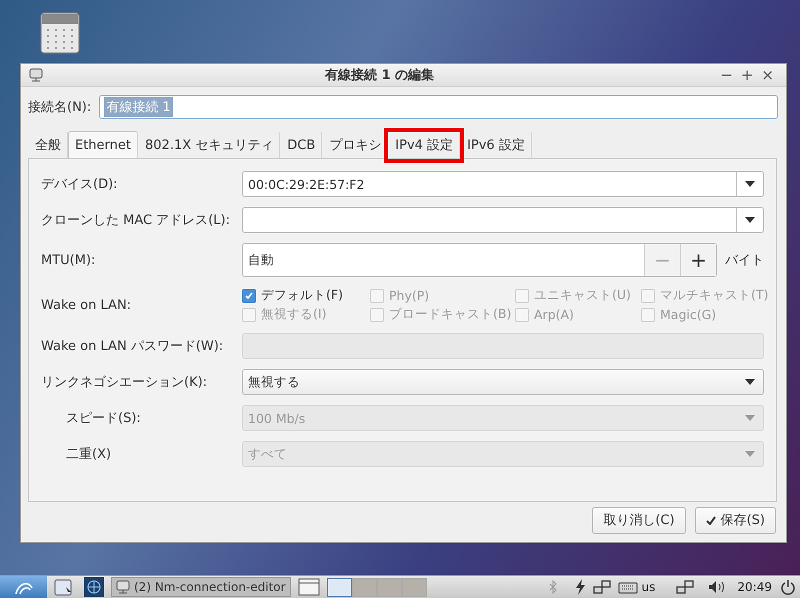 This screenshot has width=800, height=598. What do you see at coordinates (649, 587) in the screenshot?
I see `keyboard-layout: us` at bounding box center [649, 587].